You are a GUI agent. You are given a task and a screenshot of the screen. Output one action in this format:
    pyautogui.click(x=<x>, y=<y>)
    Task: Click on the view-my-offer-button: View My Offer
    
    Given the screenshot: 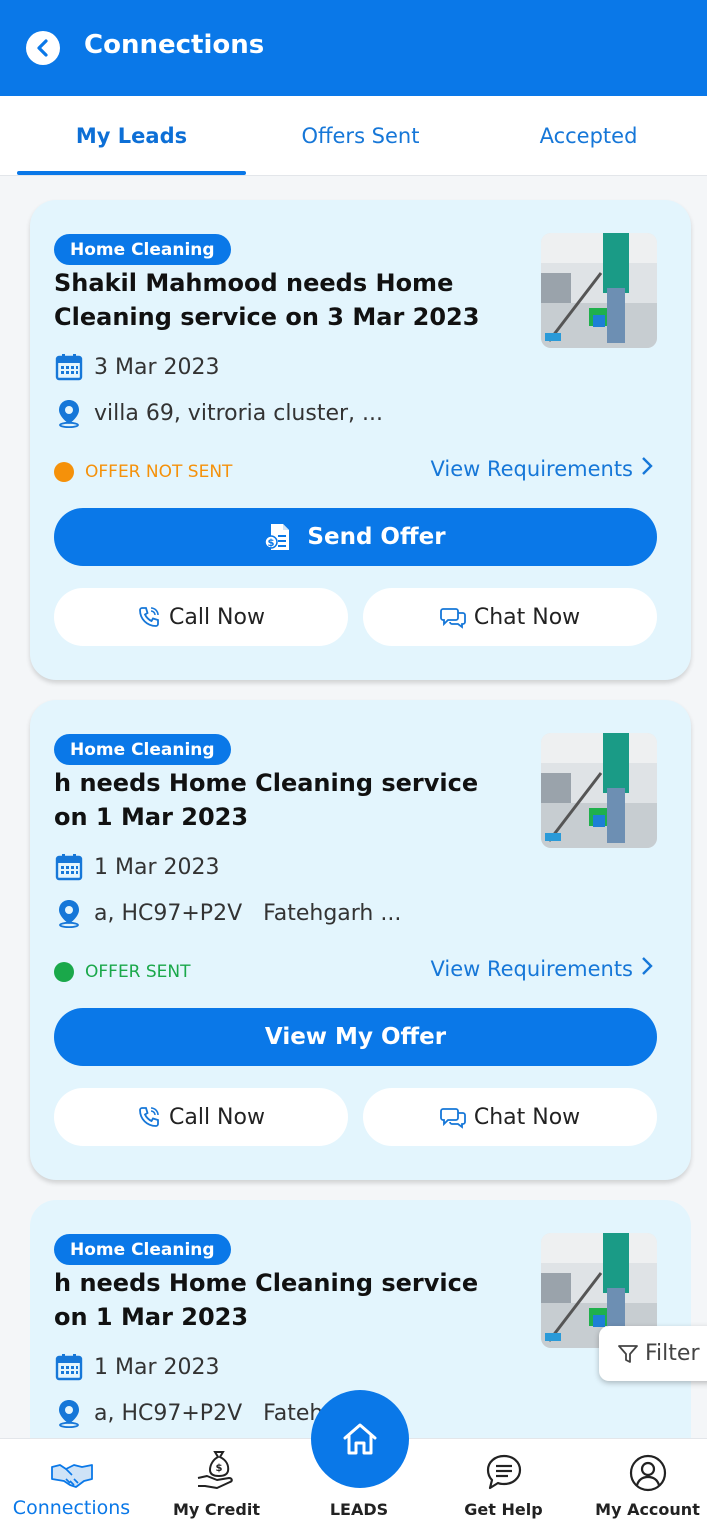 What is the action you would take?
    pyautogui.click(x=355, y=1037)
    